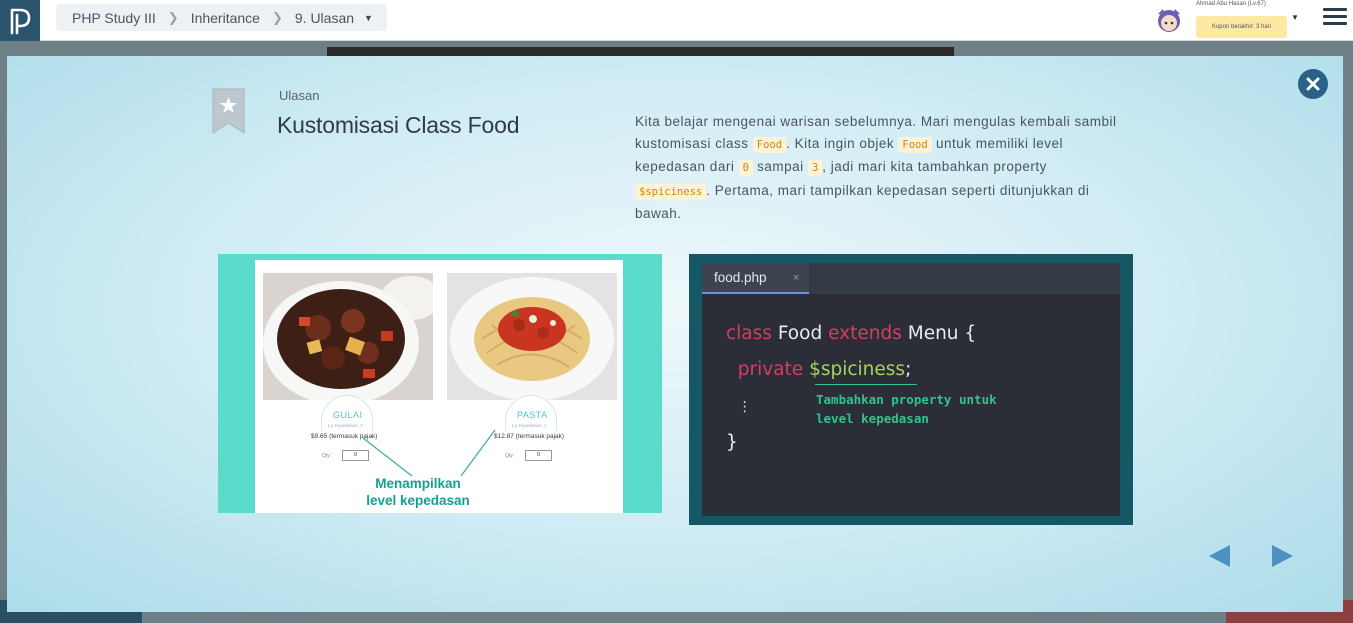 This screenshot has height=623, width=1353. I want to click on logo, so click(20, 20).